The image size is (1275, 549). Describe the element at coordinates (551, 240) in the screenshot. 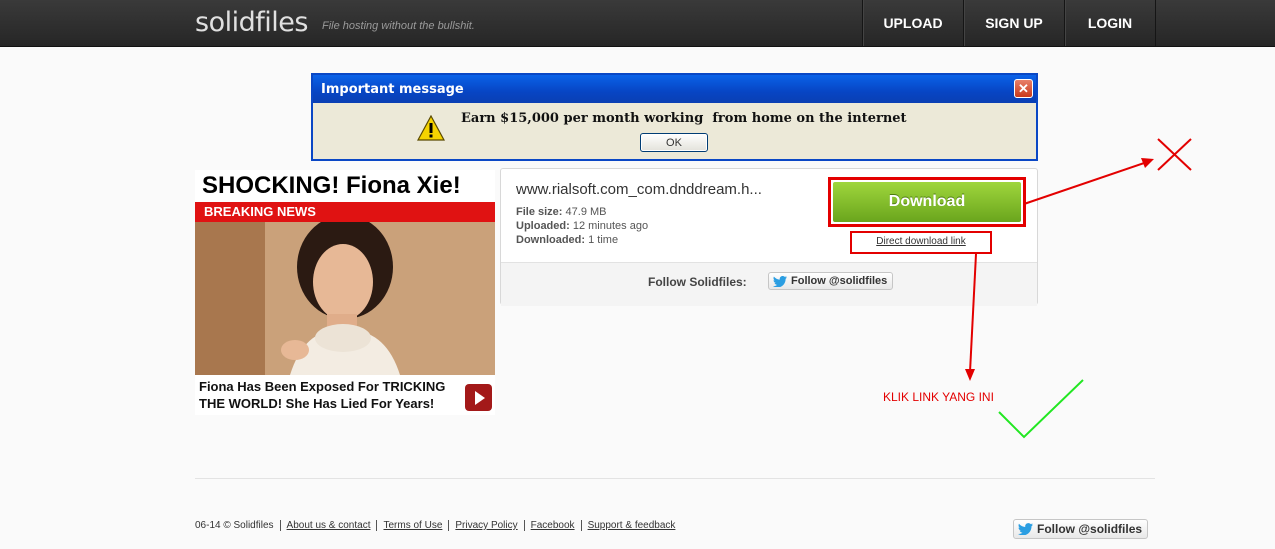

I see `downloaded-label: Downloaded:` at that location.